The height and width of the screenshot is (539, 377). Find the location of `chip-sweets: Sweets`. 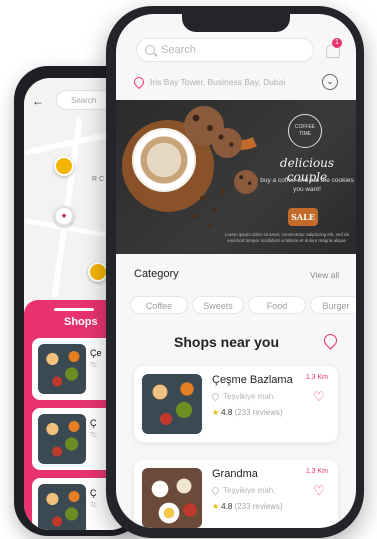

chip-sweets: Sweets is located at coordinates (218, 305).